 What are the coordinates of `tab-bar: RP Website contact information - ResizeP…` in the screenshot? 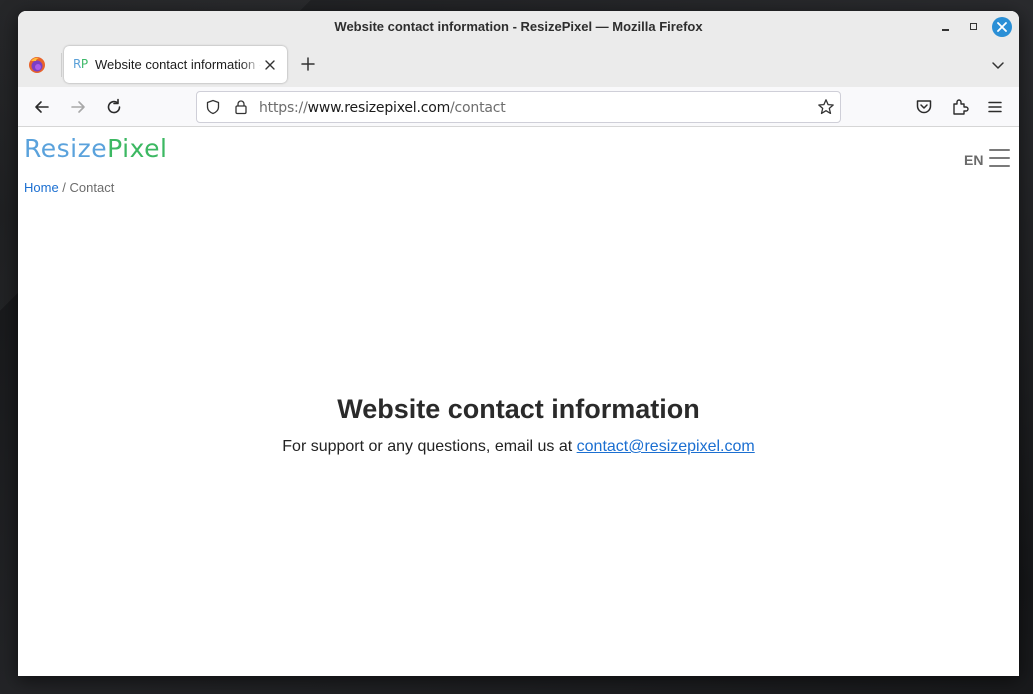 It's located at (518, 65).